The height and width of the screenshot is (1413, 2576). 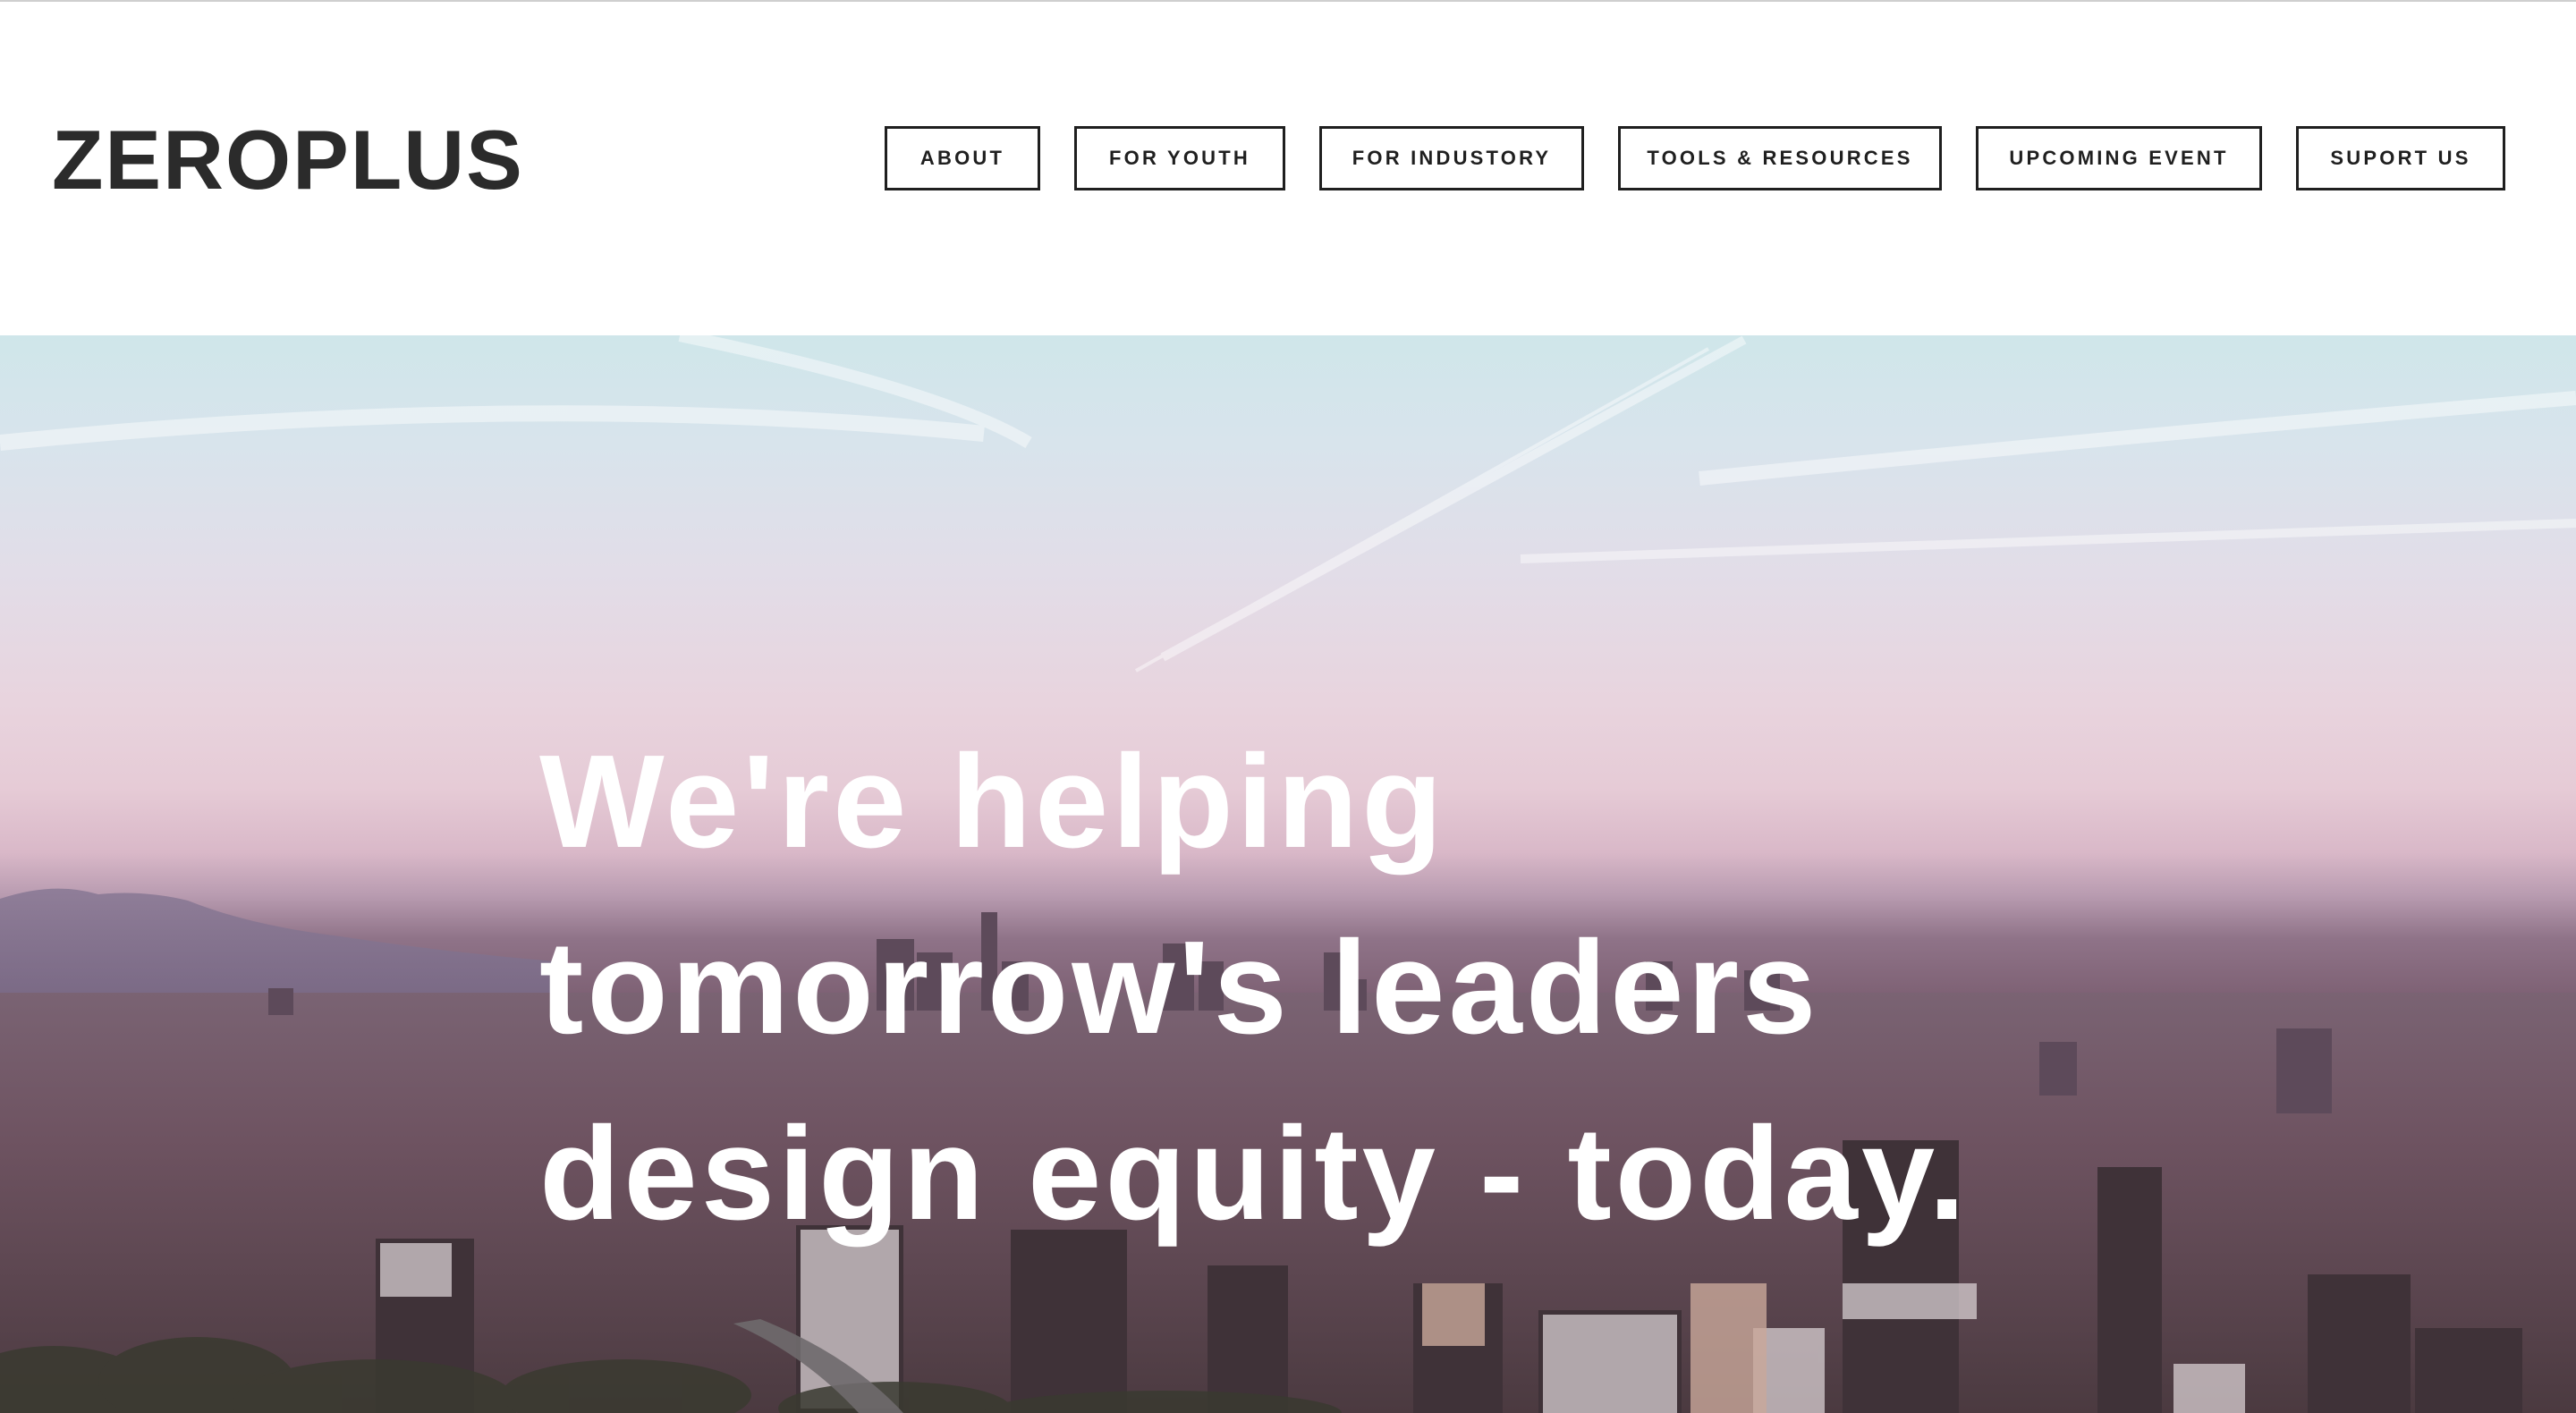 I want to click on hero-headline-line-1: We're helping, so click(x=992, y=802).